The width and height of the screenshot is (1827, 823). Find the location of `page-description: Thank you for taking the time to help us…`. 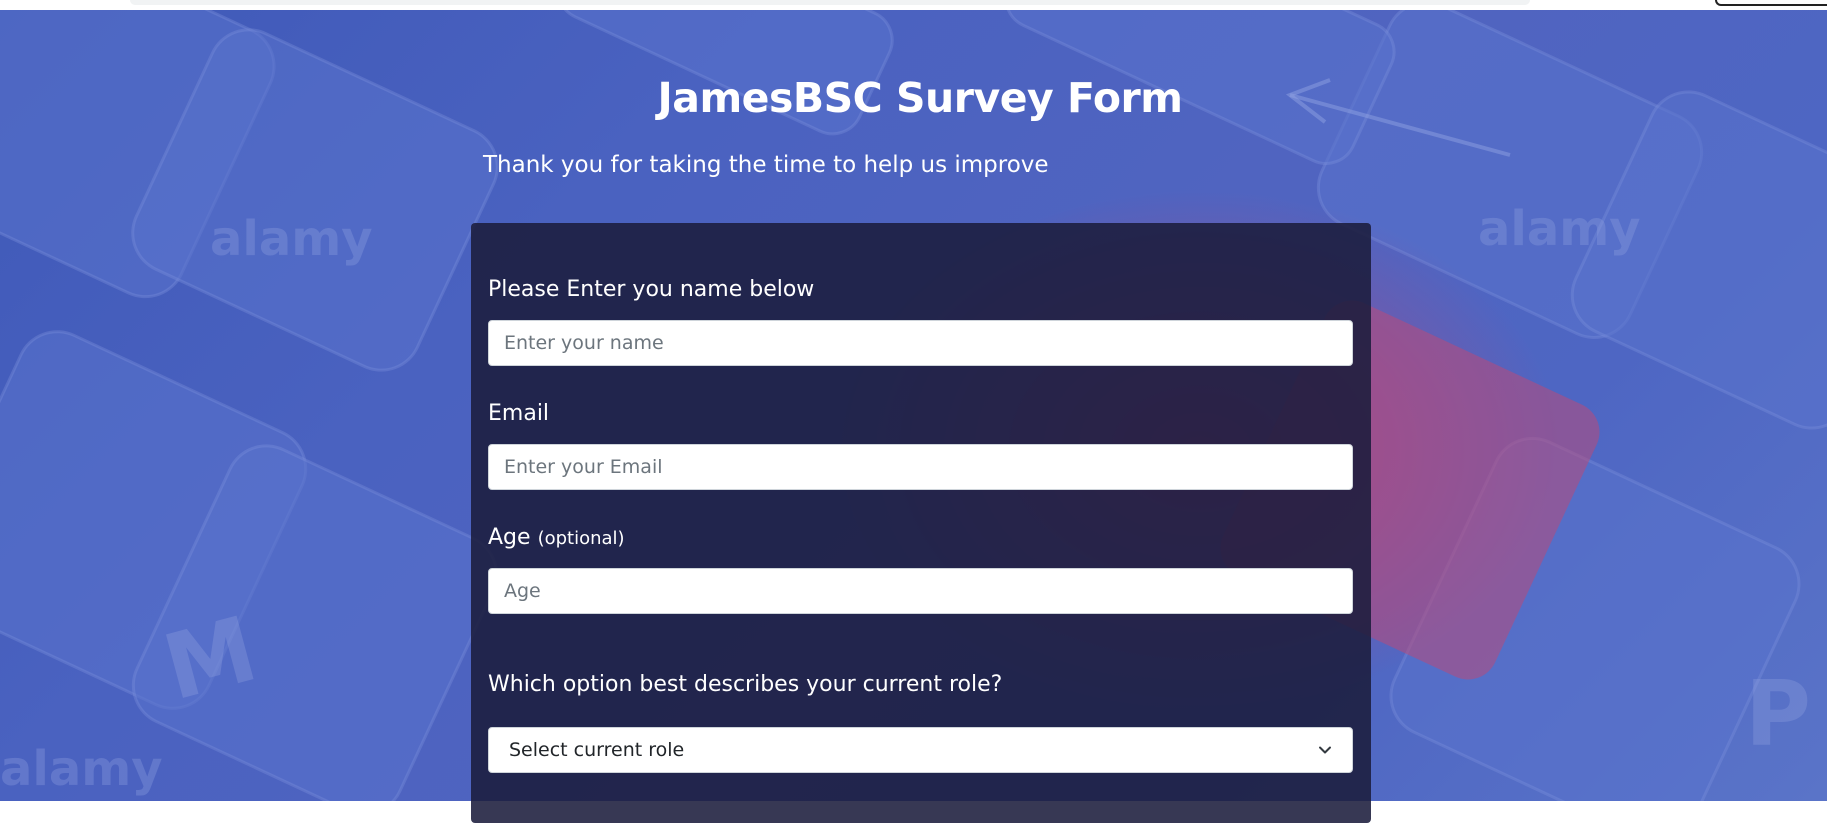

page-description: Thank you for taking the time to help us… is located at coordinates (766, 165).